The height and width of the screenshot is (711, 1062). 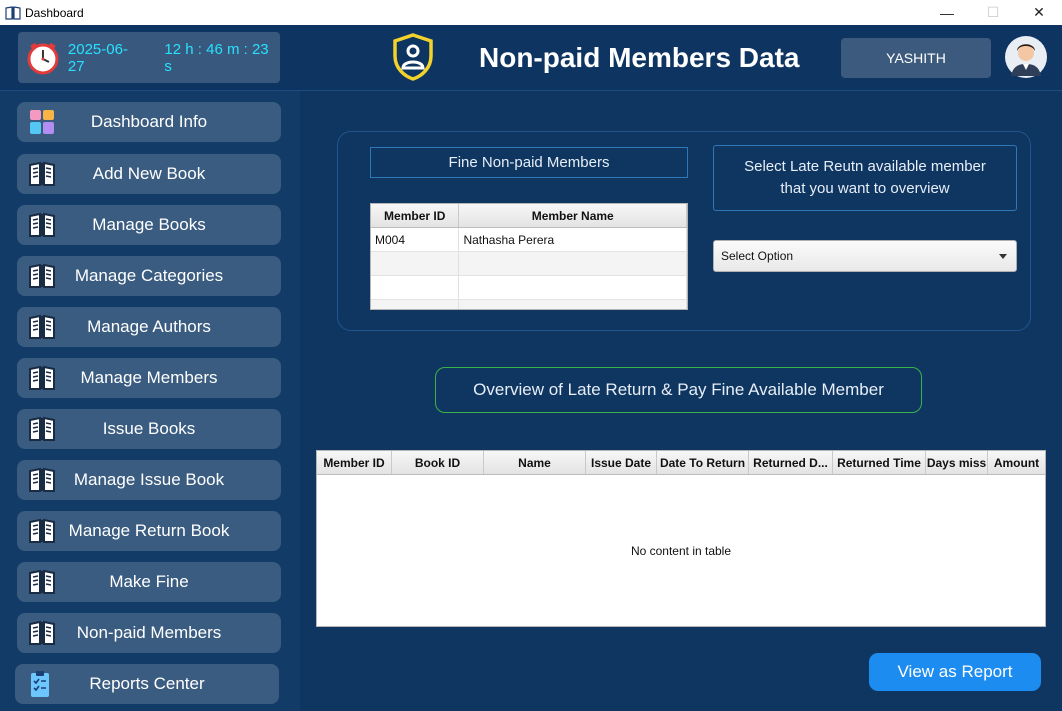 I want to click on current-date: 2025-06-27, so click(x=97, y=57).